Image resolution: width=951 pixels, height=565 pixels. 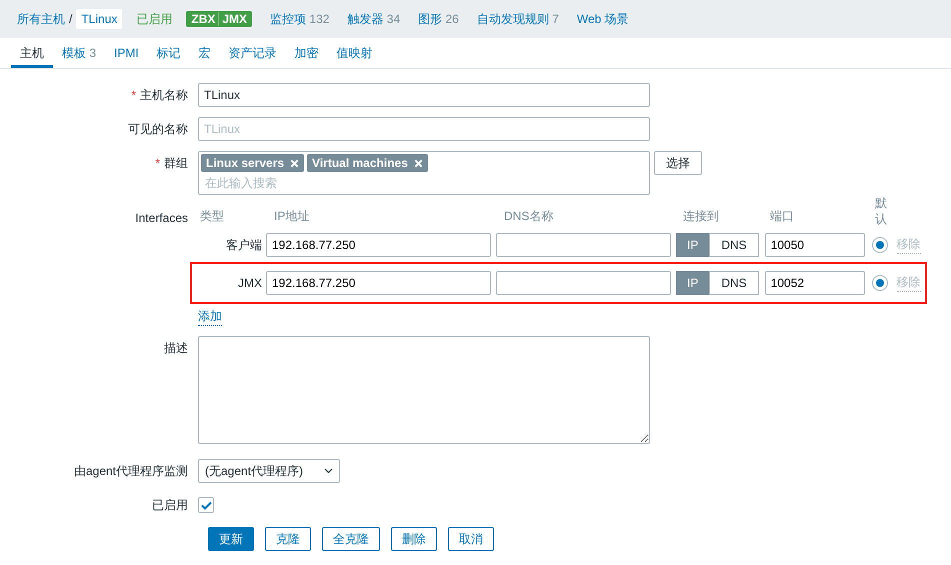 I want to click on tab: 值映射, so click(x=355, y=53).